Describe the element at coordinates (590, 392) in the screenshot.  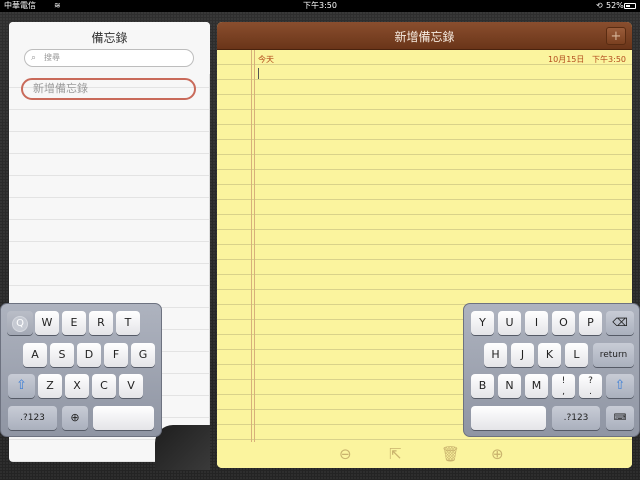
I see `key-period: .` at that location.